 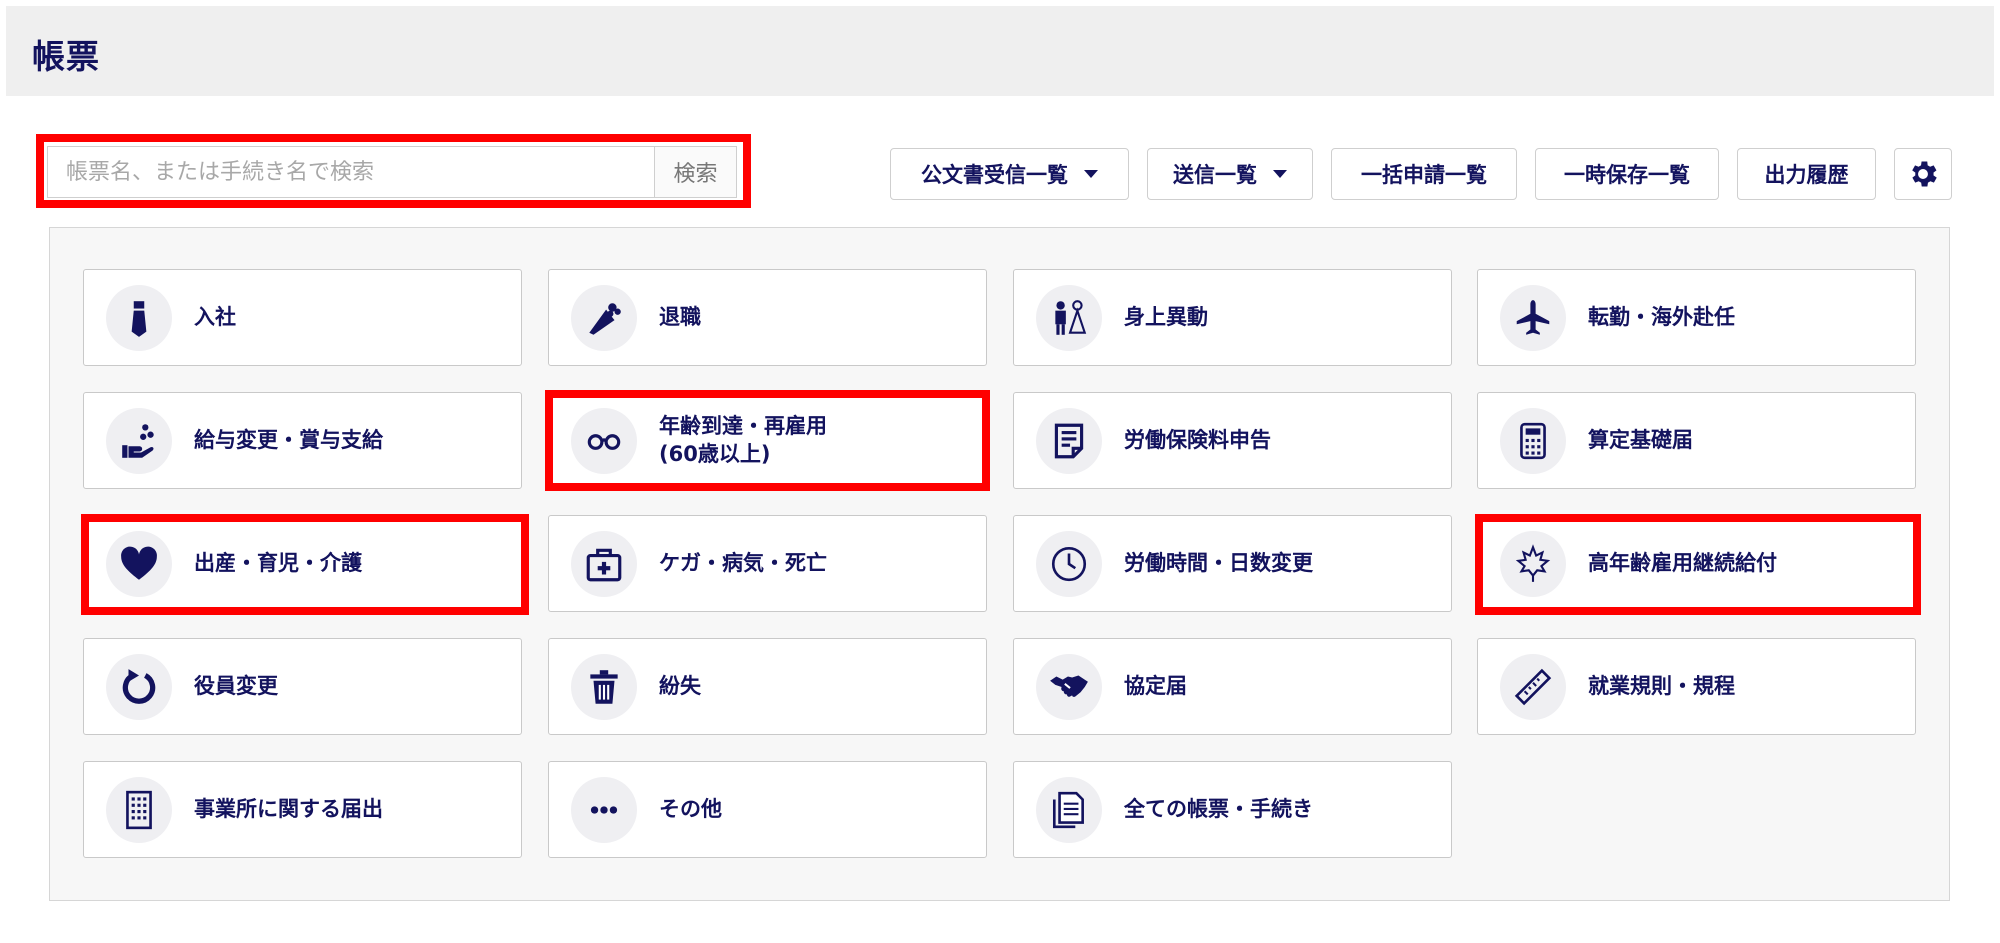 I want to click on category-card-rodo-hoken: 労働保険料申告, so click(x=1232, y=440).